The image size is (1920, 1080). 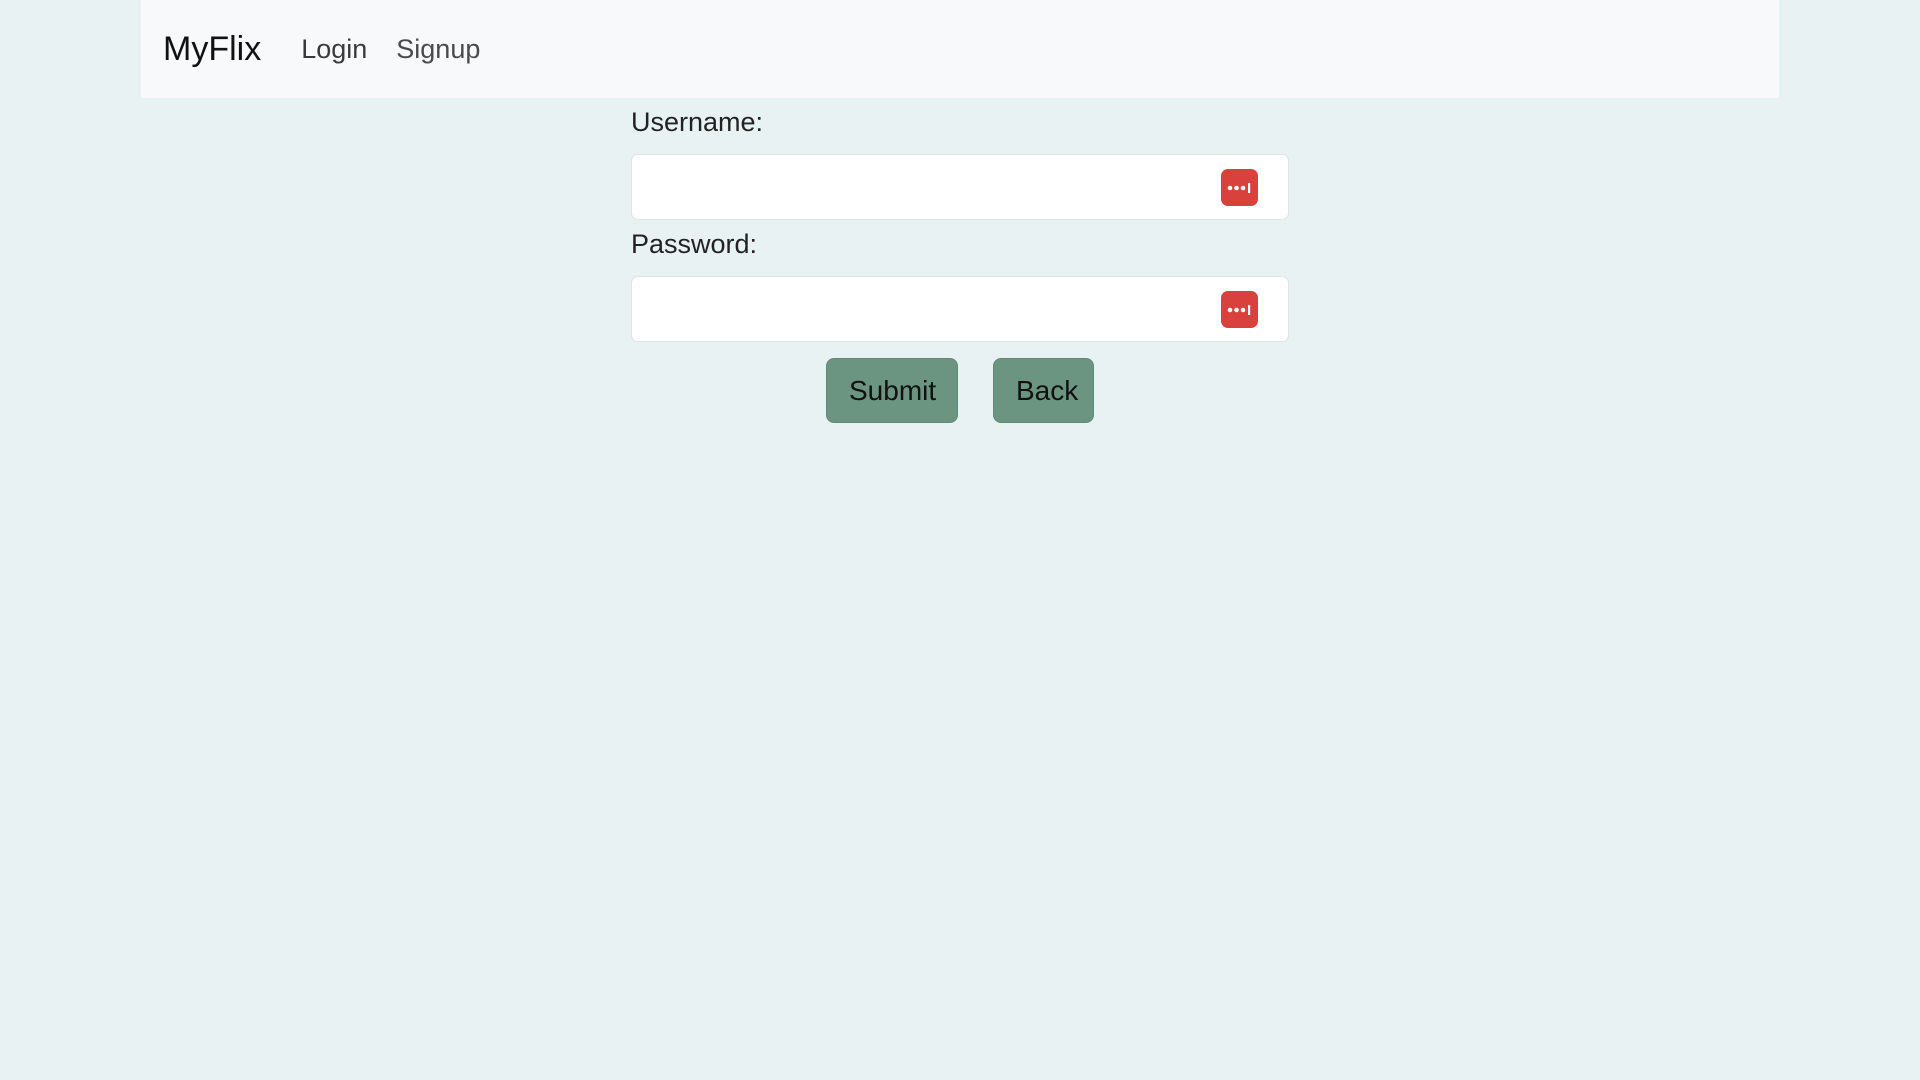 I want to click on form-buttons: Submit Back, so click(x=960, y=390).